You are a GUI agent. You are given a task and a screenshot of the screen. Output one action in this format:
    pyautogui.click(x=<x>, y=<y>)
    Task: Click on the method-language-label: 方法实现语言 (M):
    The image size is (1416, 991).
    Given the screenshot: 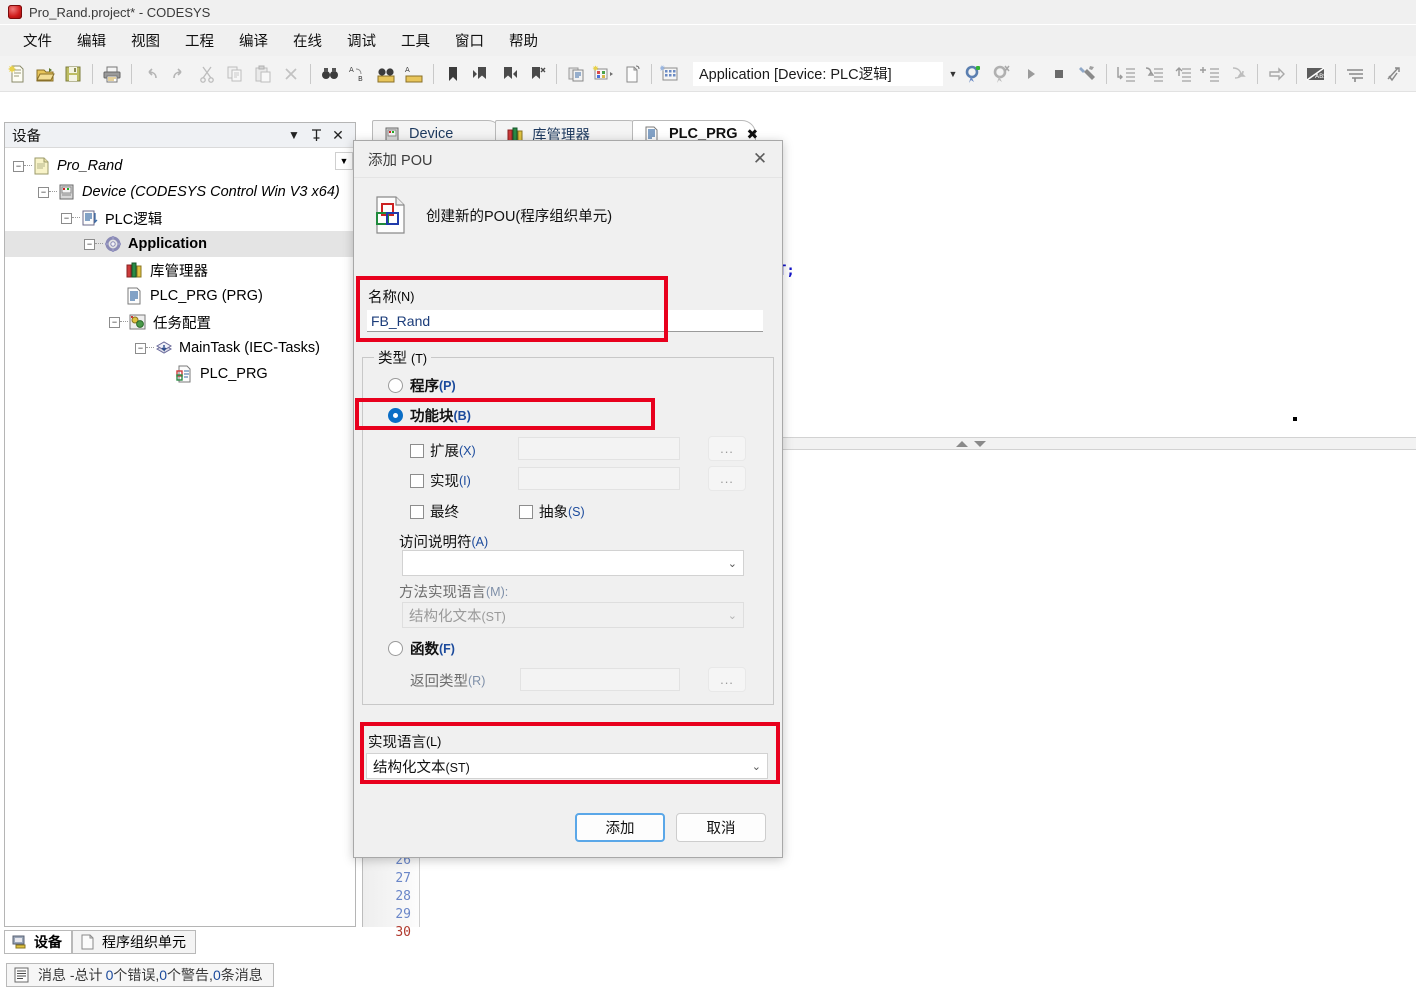 What is the action you would take?
    pyautogui.click(x=453, y=591)
    